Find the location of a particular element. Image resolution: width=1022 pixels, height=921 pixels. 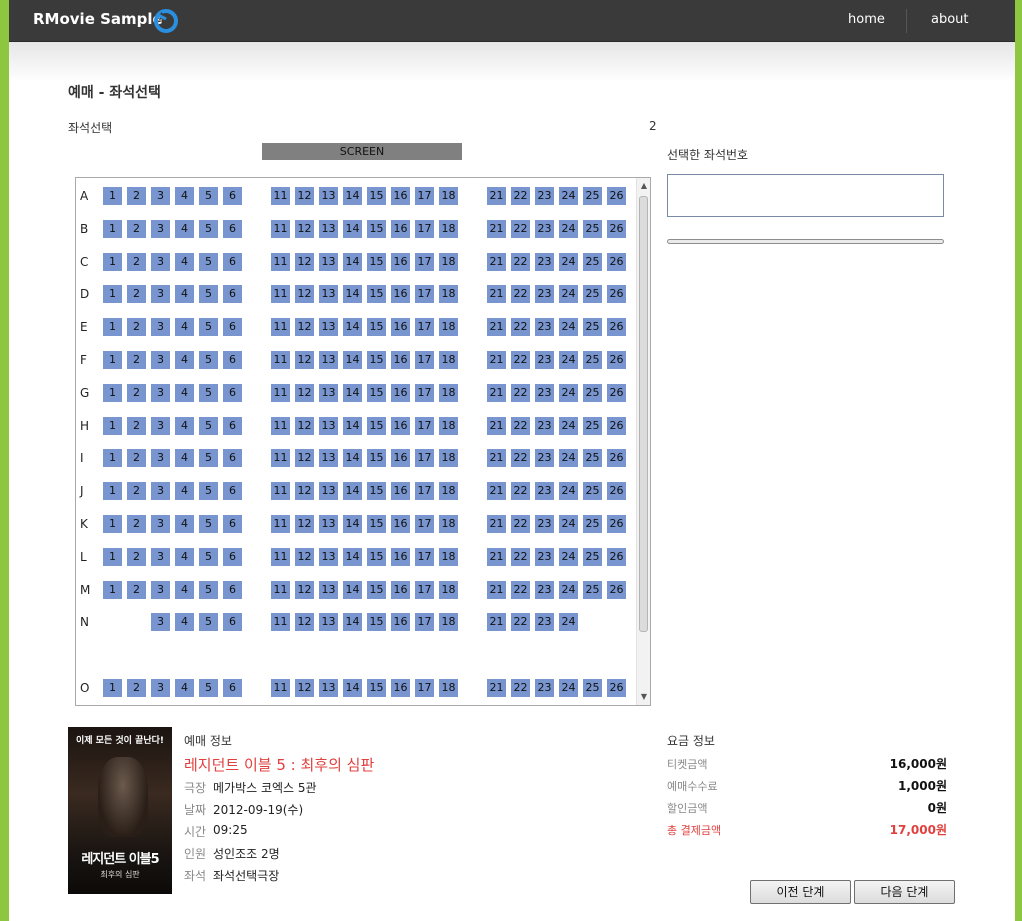

seat-m-26: 26 is located at coordinates (616, 589).